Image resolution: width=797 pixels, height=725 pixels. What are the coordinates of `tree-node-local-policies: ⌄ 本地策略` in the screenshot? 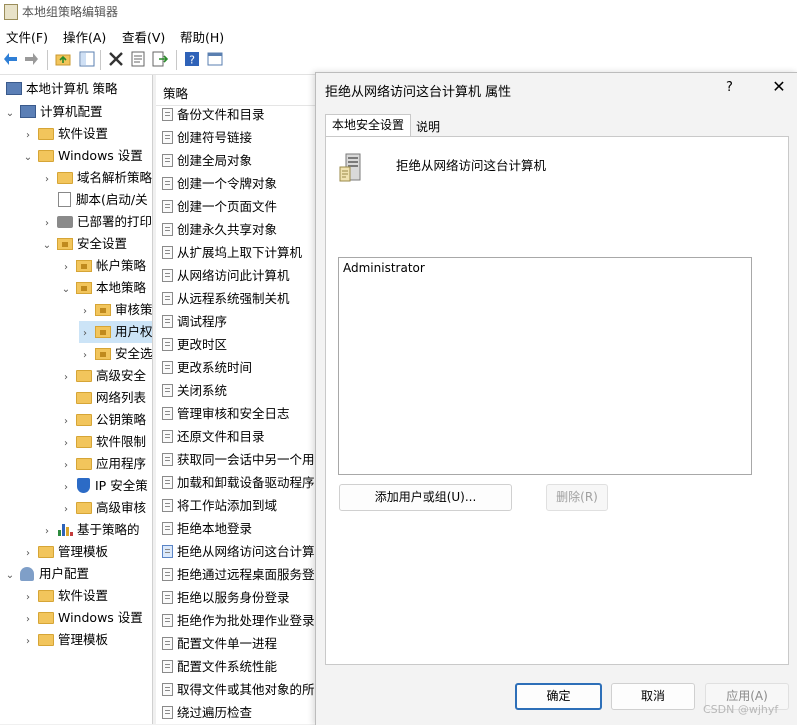 It's located at (103, 288).